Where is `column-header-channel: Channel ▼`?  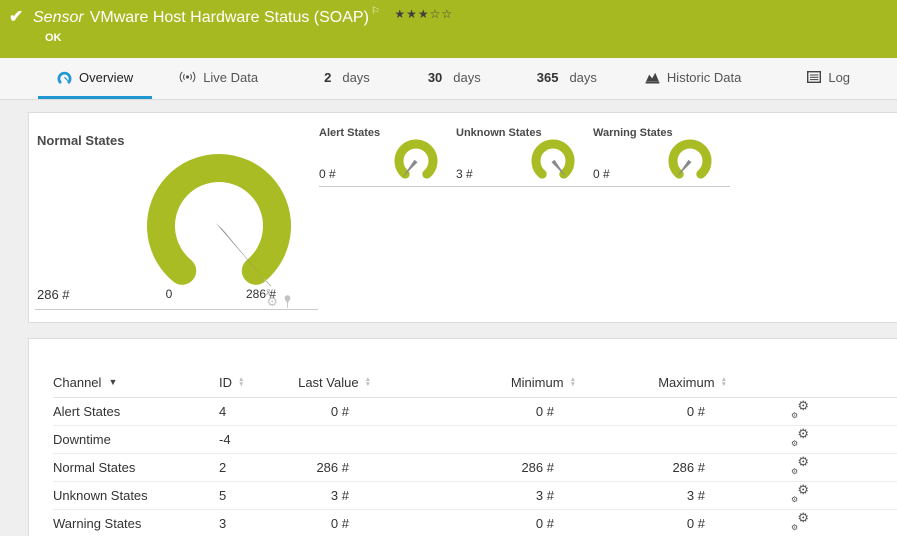 column-header-channel: Channel ▼ is located at coordinates (136, 382).